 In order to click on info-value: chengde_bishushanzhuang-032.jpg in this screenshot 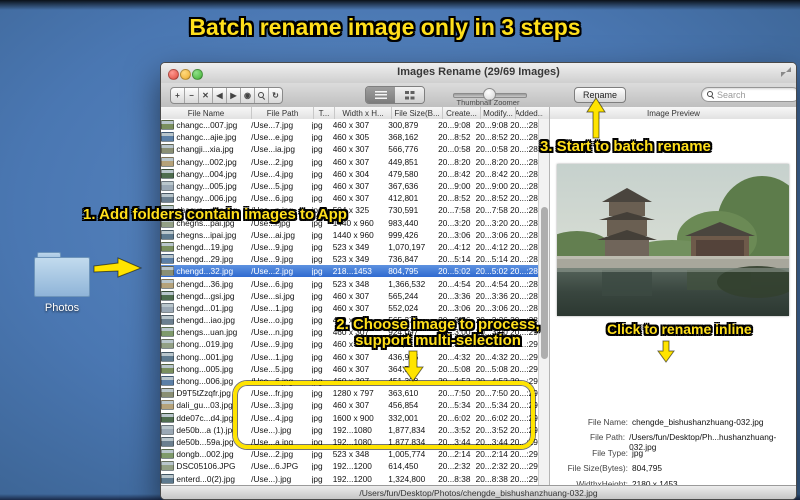, I will do `click(695, 424)`.